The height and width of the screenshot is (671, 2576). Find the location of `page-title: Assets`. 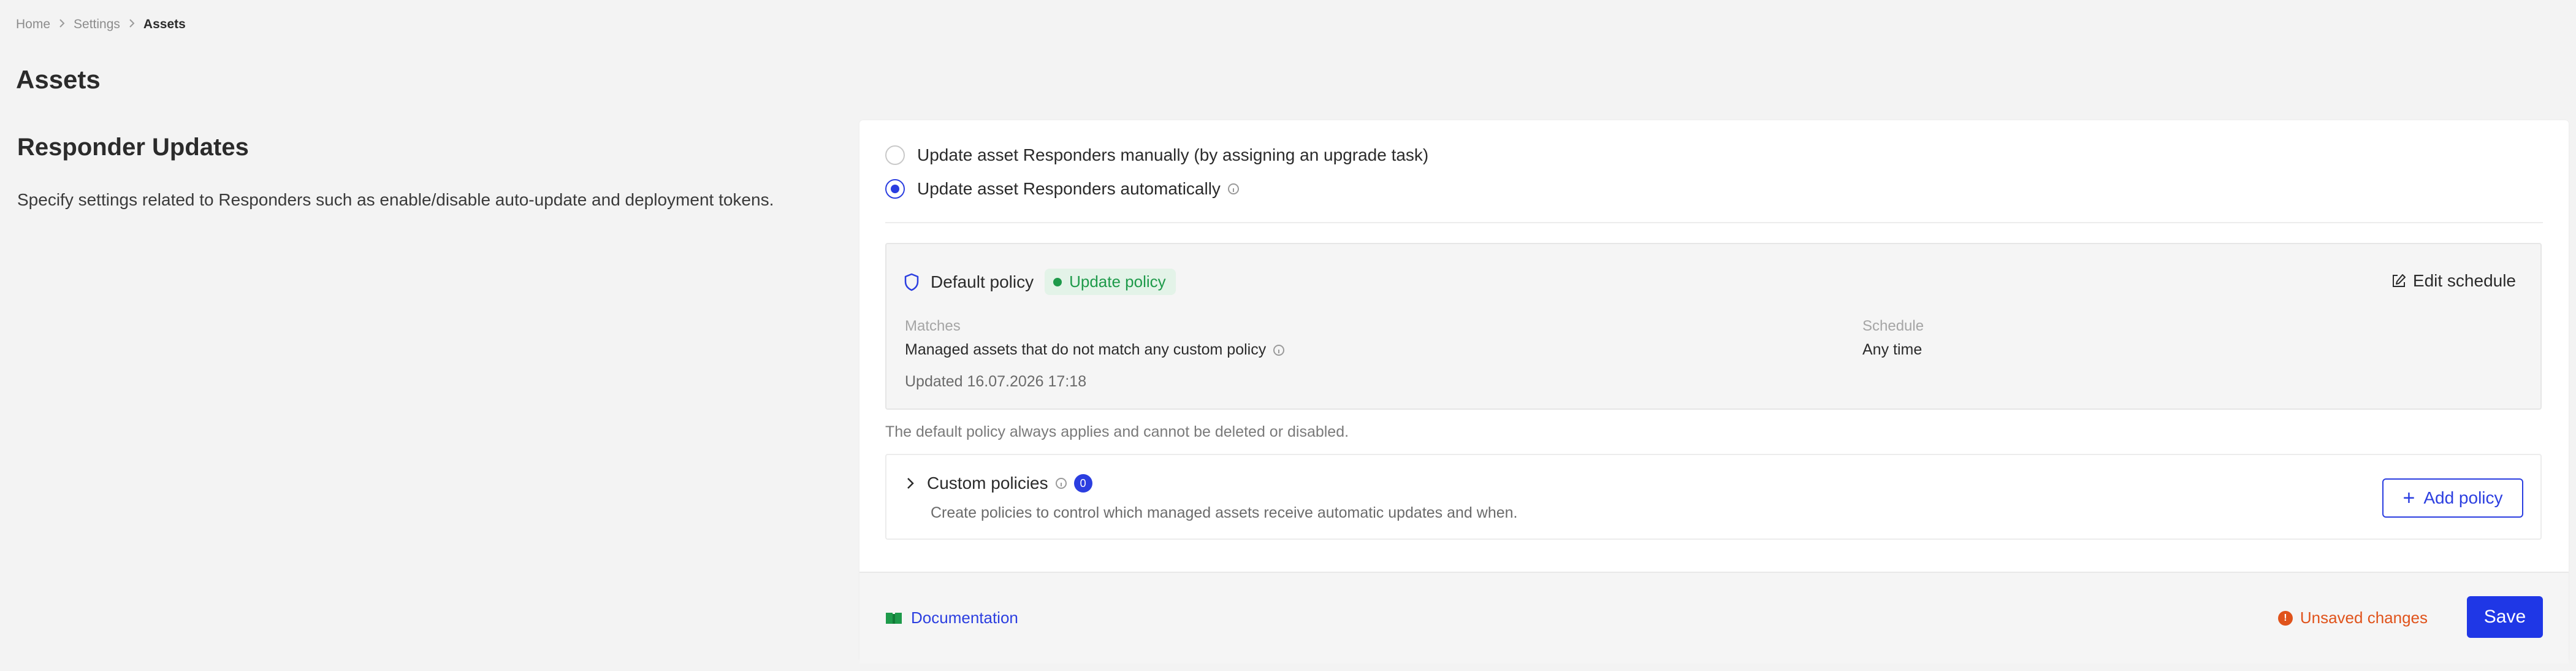

page-title: Assets is located at coordinates (58, 80).